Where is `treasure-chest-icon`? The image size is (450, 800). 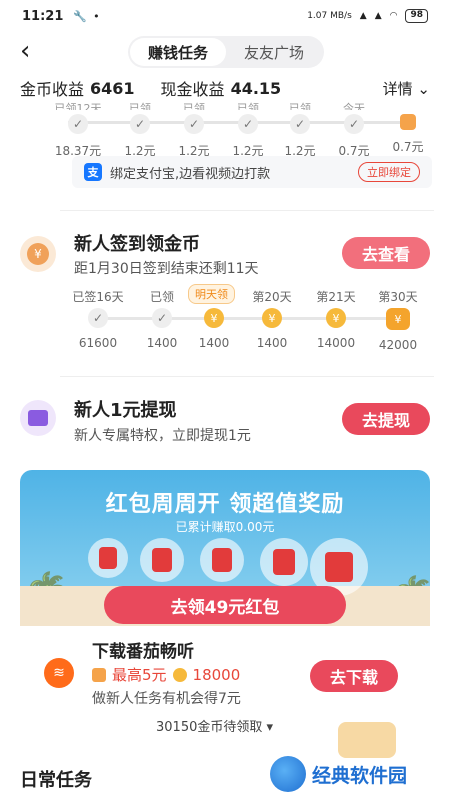
treasure-chest-icon is located at coordinates (367, 740).